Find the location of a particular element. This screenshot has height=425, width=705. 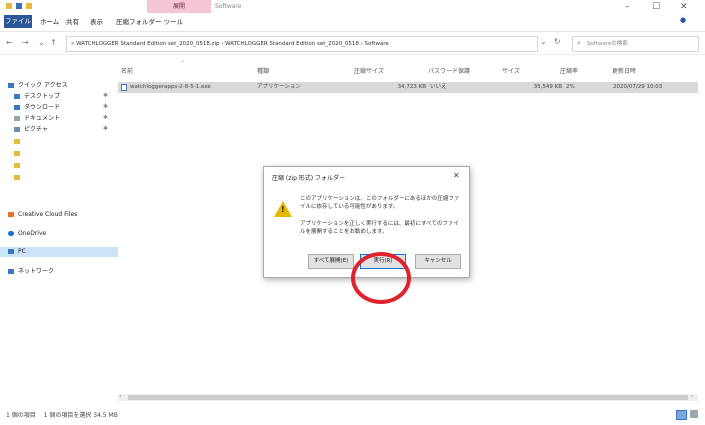

desktop-icon is located at coordinates (17, 96).